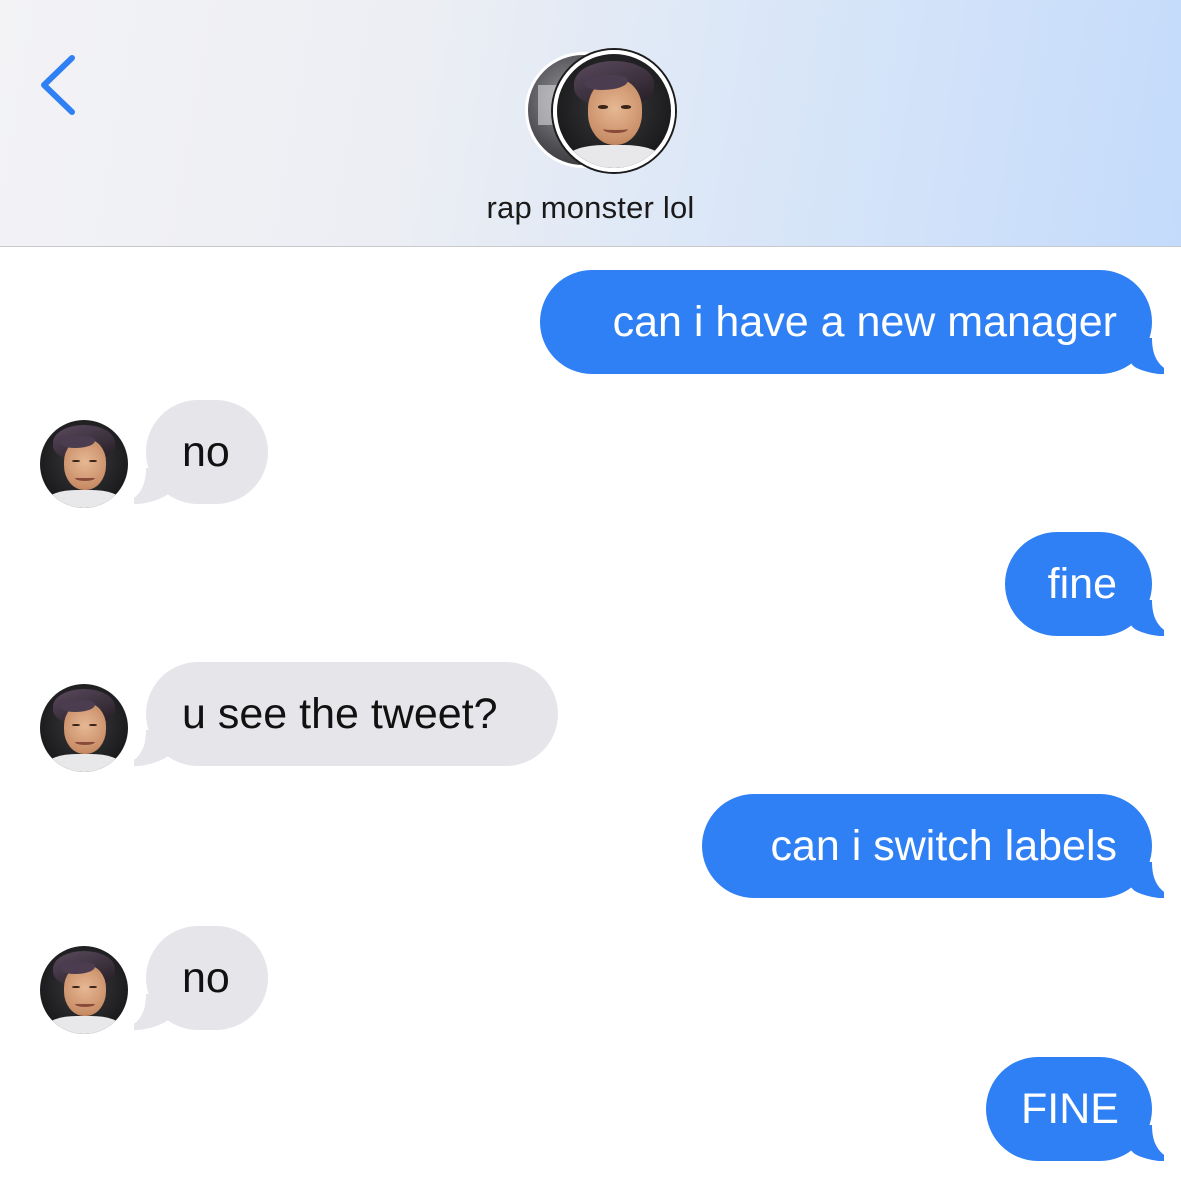 This screenshot has height=1200, width=1181. What do you see at coordinates (1082, 584) in the screenshot?
I see `message-text: fine` at bounding box center [1082, 584].